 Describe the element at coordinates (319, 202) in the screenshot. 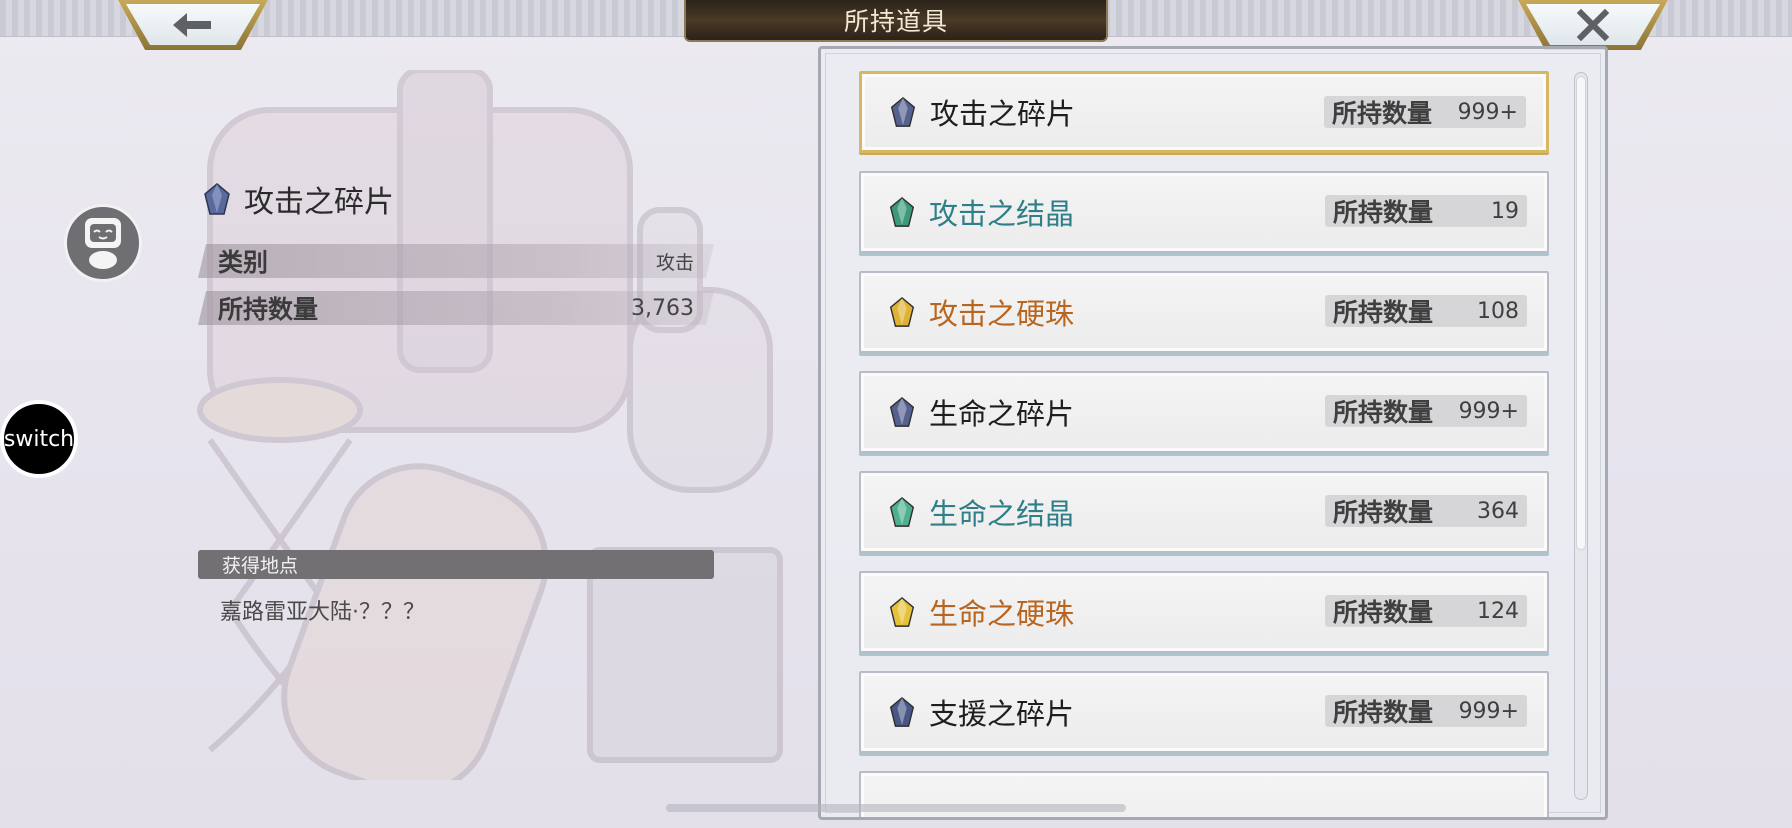

I see `item-detail-name: 攻击之碎片` at that location.